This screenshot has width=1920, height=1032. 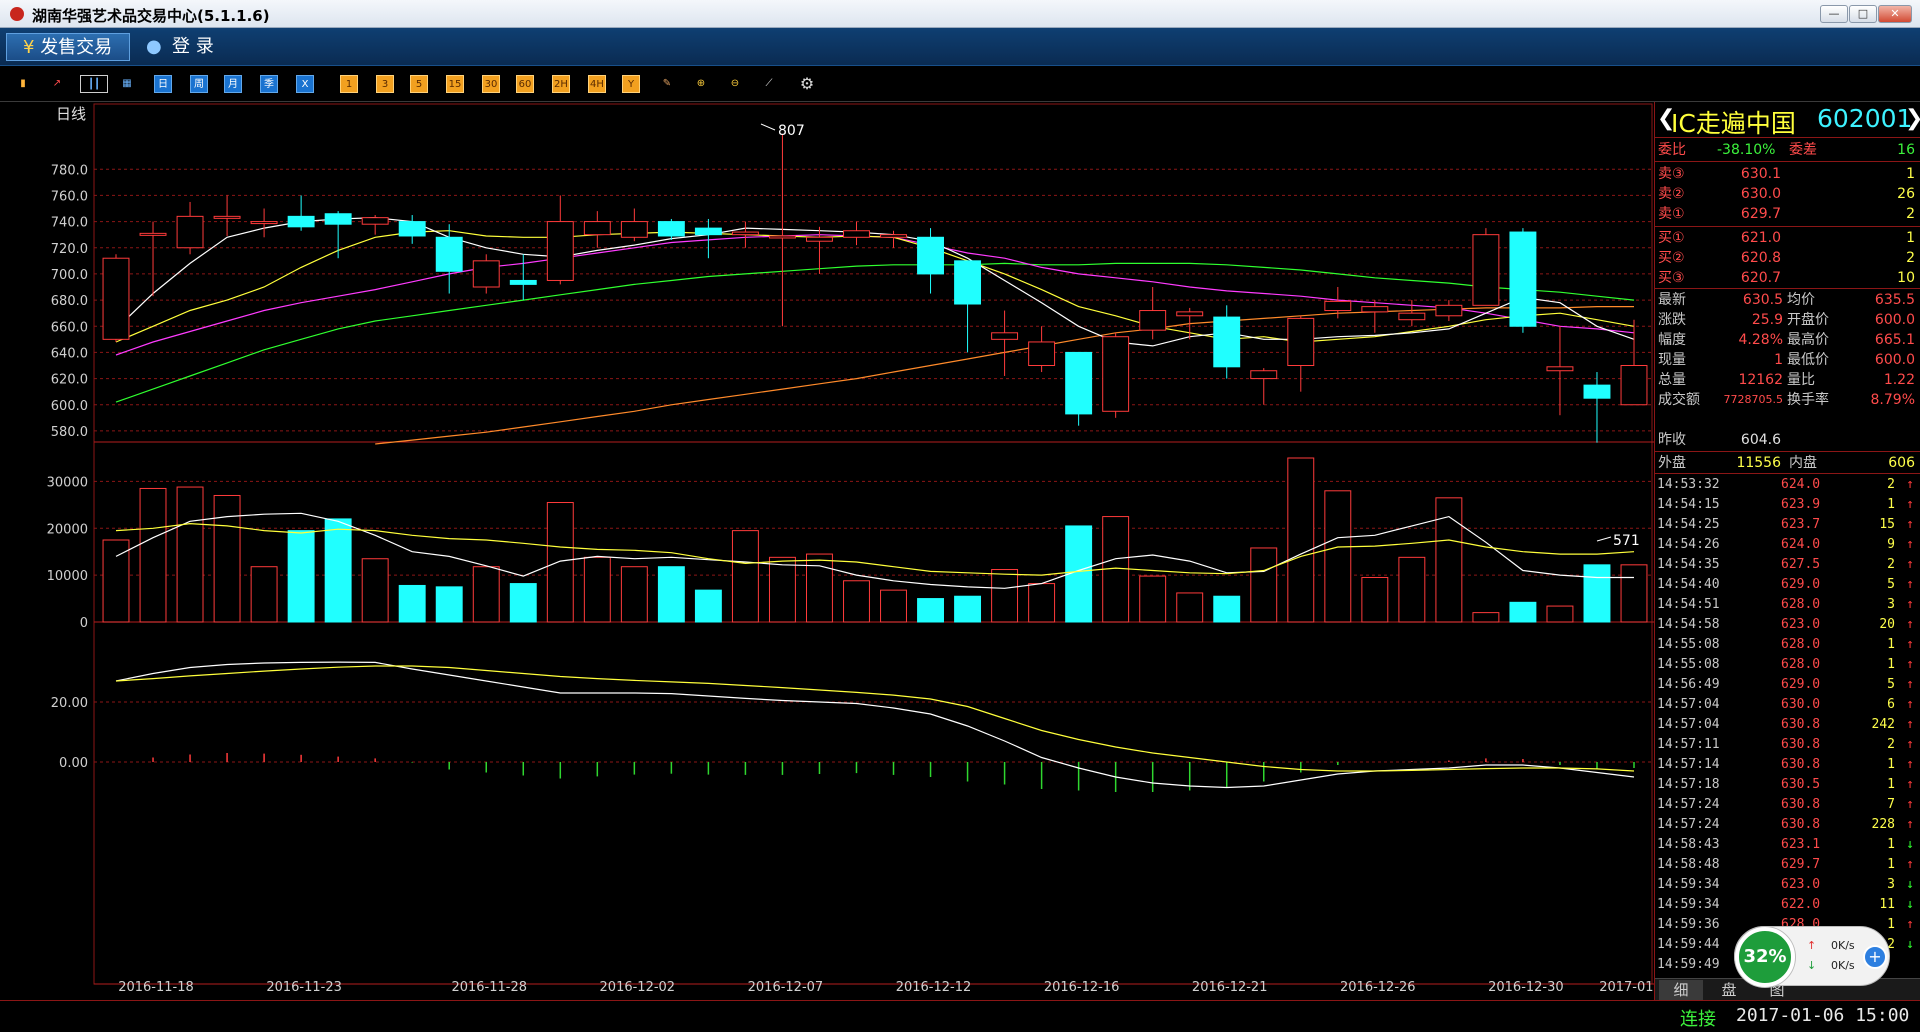 What do you see at coordinates (1910, 214) in the screenshot?
I see `sell-volume: 2` at bounding box center [1910, 214].